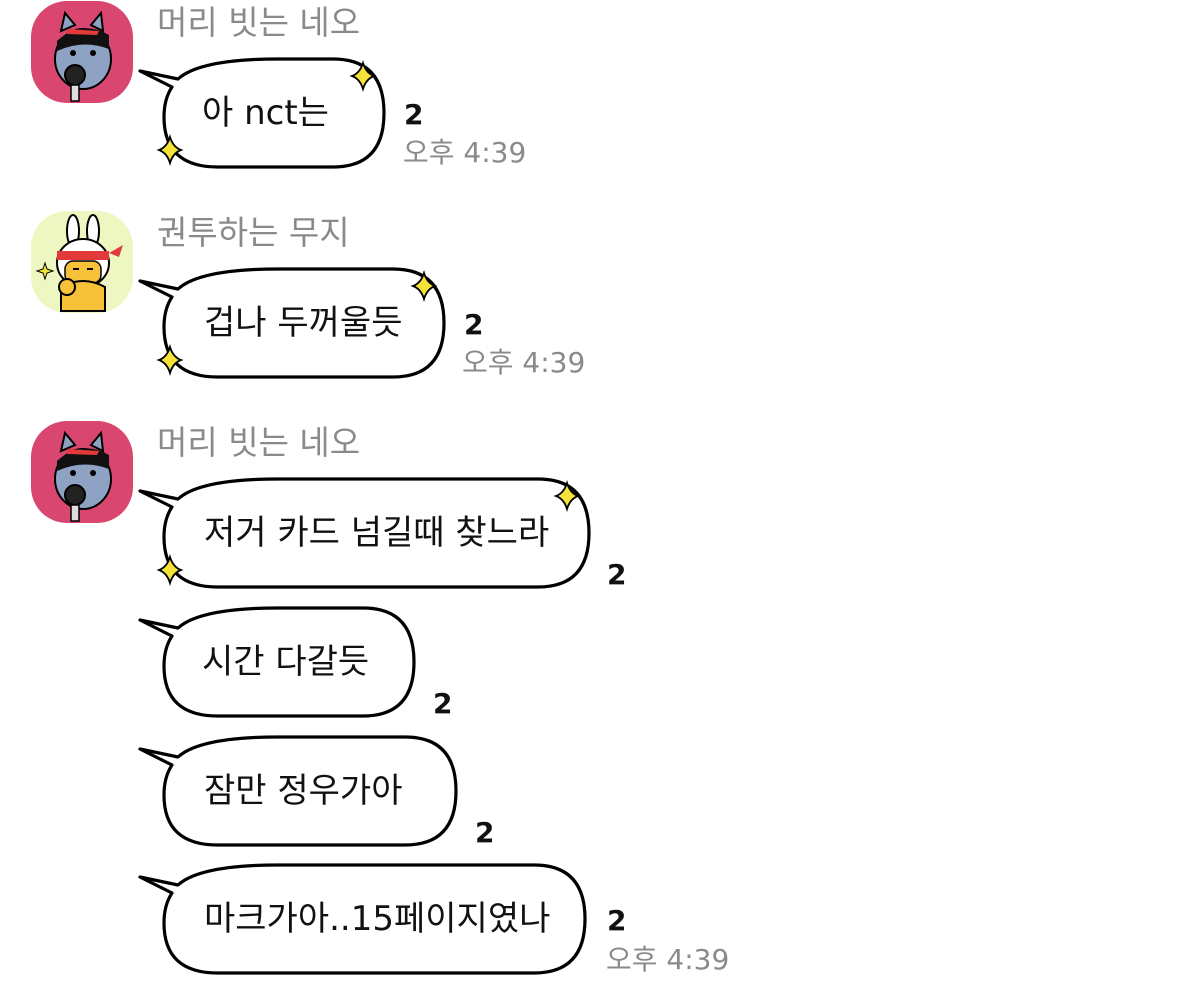 The height and width of the screenshot is (997, 1178). I want to click on message-text: 시간 다갈듯, so click(286, 662).